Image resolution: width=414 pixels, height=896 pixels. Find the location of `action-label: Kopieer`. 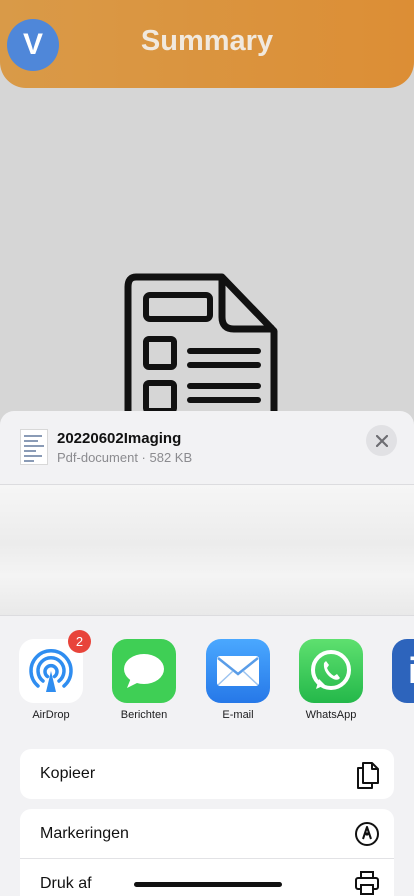

action-label: Kopieer is located at coordinates (68, 773).